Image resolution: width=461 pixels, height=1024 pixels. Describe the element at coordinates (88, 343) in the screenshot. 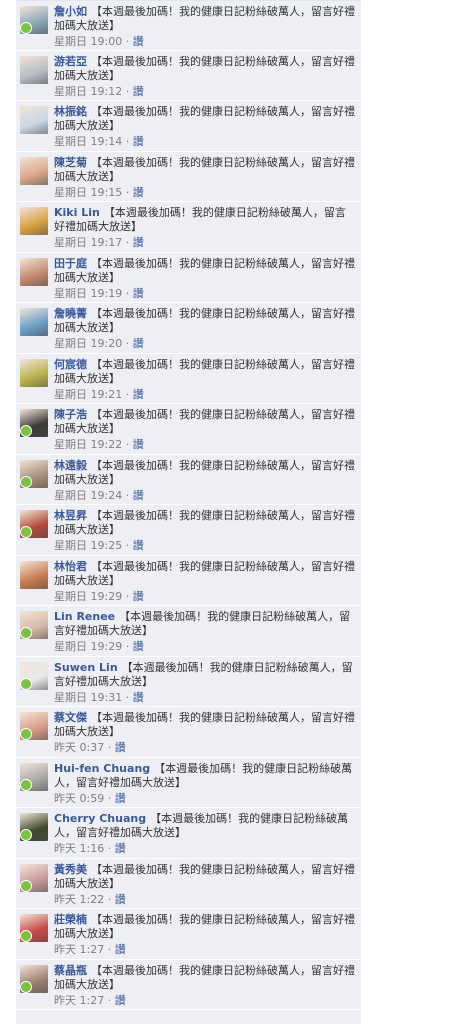

I see `comment-timestamp: 星期日 19:20` at that location.